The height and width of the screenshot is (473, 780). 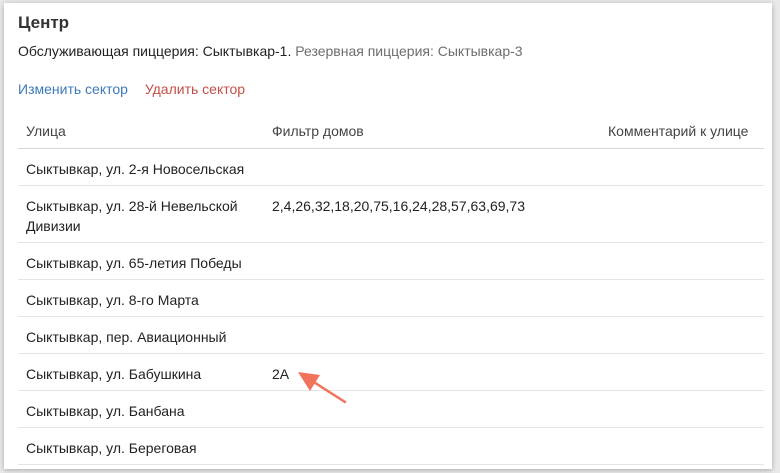 What do you see at coordinates (111, 448) in the screenshot?
I see `street-cell: Сыктывкар, ул. Береговая` at bounding box center [111, 448].